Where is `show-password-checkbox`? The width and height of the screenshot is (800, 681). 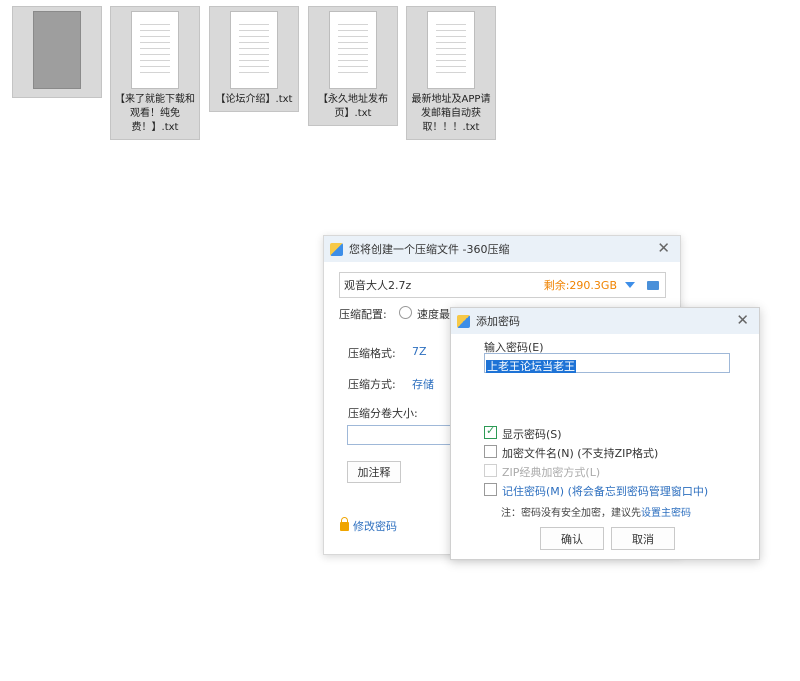
show-password-checkbox is located at coordinates (490, 431).